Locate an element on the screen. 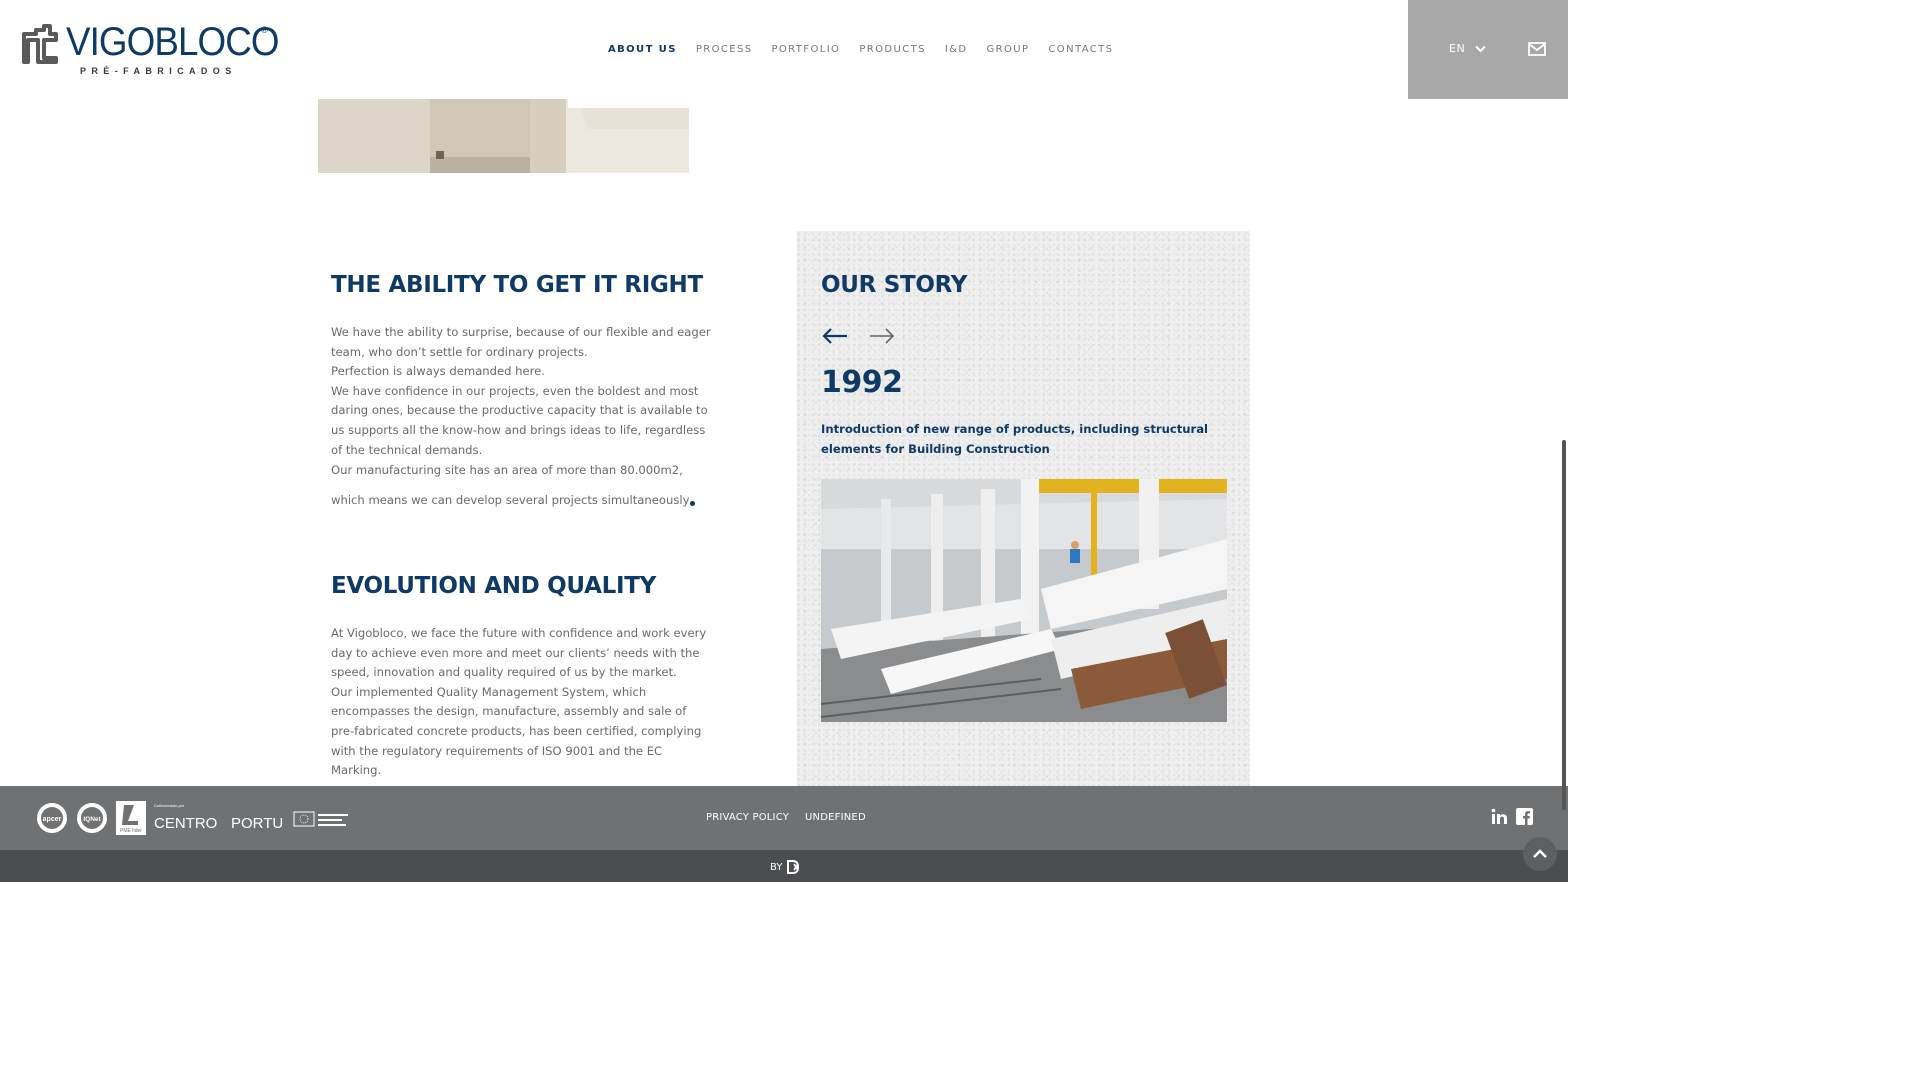  nav-portfolio: PORTFOLIO is located at coordinates (805, 49).